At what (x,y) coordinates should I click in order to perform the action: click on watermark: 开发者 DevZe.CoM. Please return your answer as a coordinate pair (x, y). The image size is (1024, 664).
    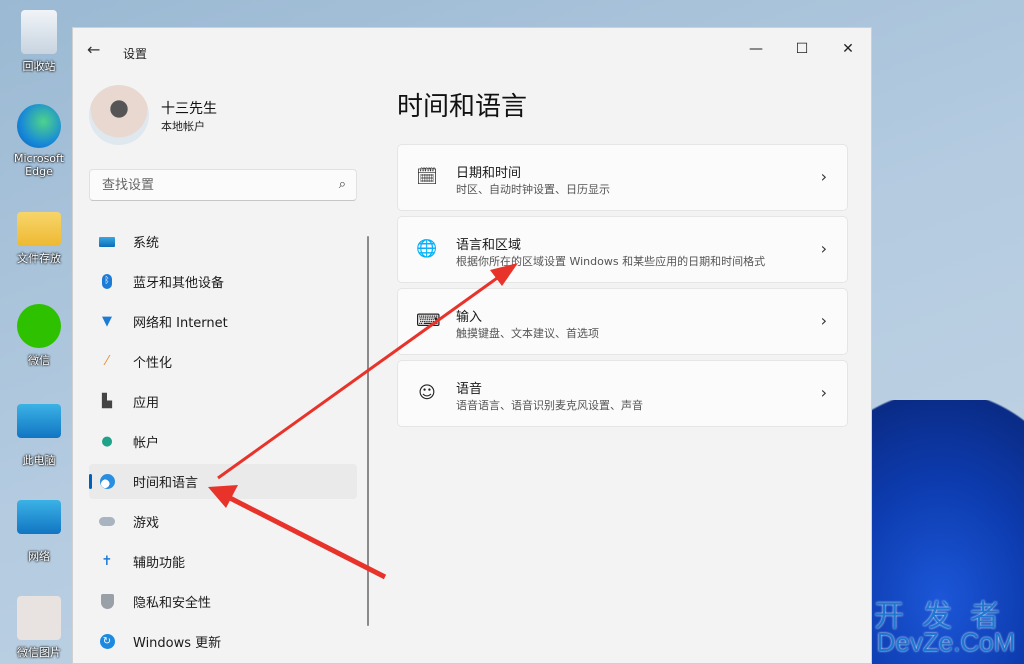
    Looking at the image, I should click on (946, 624).